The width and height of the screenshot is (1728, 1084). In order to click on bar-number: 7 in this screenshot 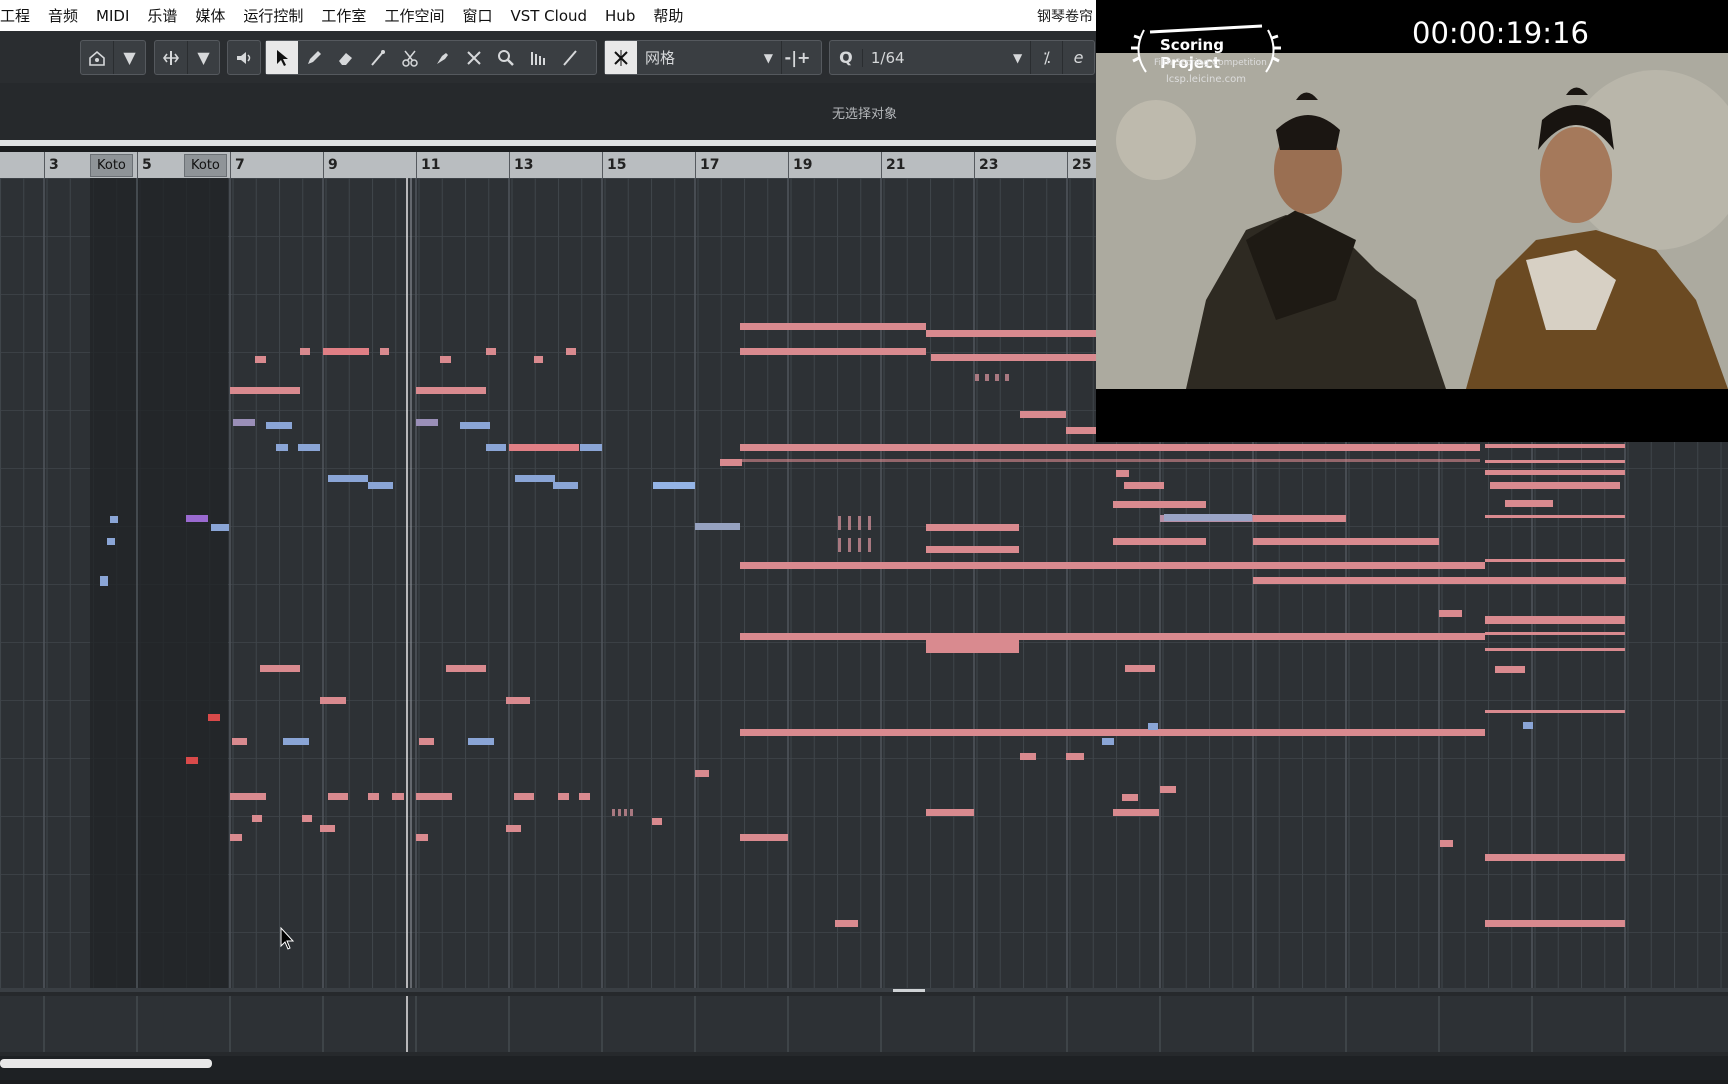, I will do `click(240, 165)`.